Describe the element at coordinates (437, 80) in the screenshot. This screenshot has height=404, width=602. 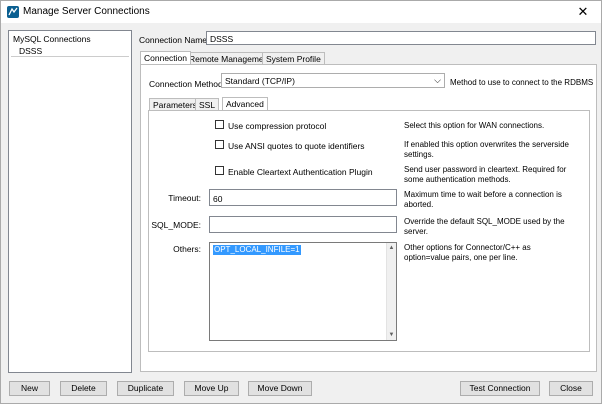
I see `chevron-down-icon: ⌵` at that location.